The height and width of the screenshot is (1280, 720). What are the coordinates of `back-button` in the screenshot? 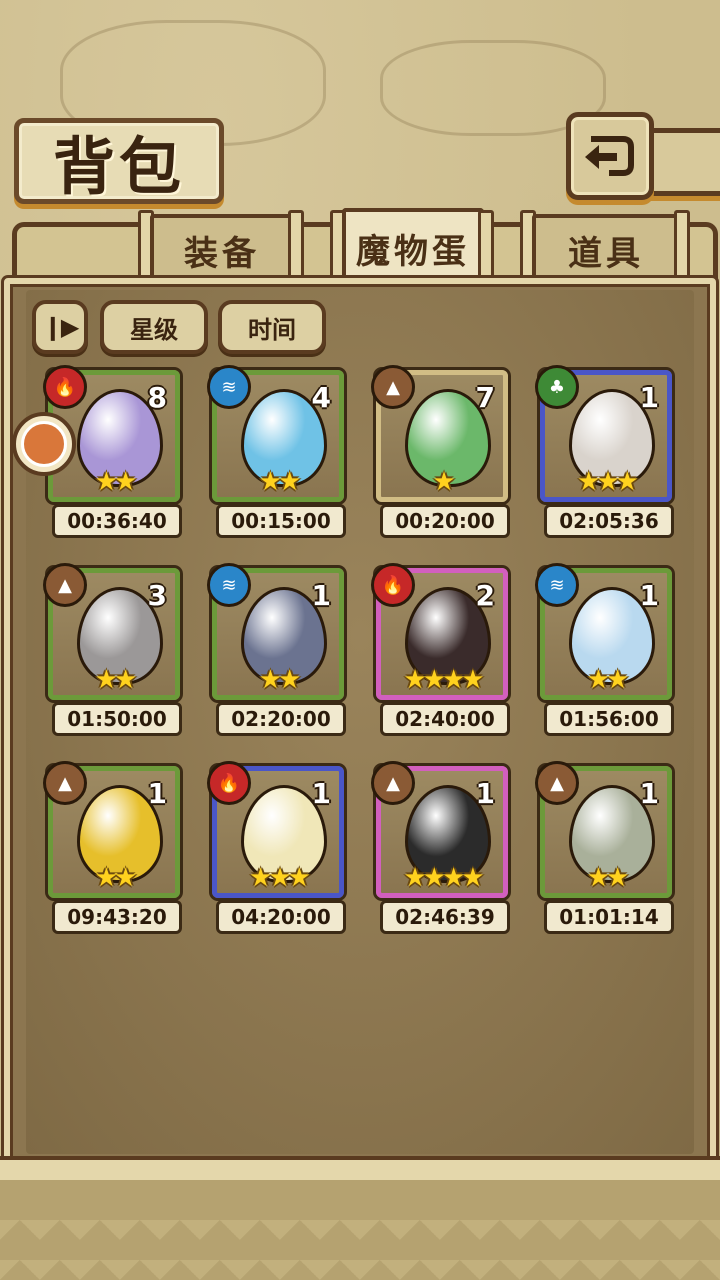 It's located at (610, 156).